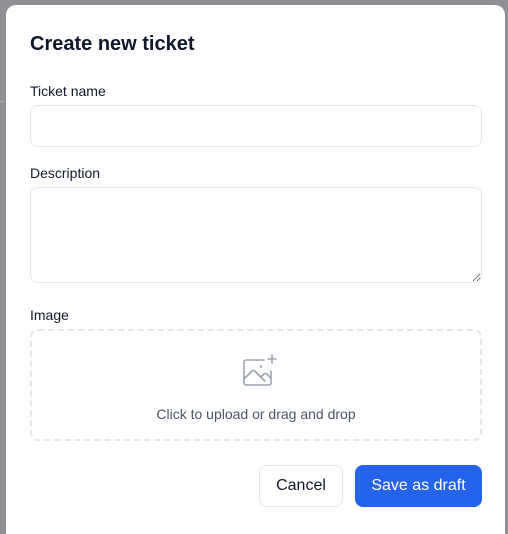  Describe the element at coordinates (418, 486) in the screenshot. I see `save-as-draft-button: Save as draft` at that location.